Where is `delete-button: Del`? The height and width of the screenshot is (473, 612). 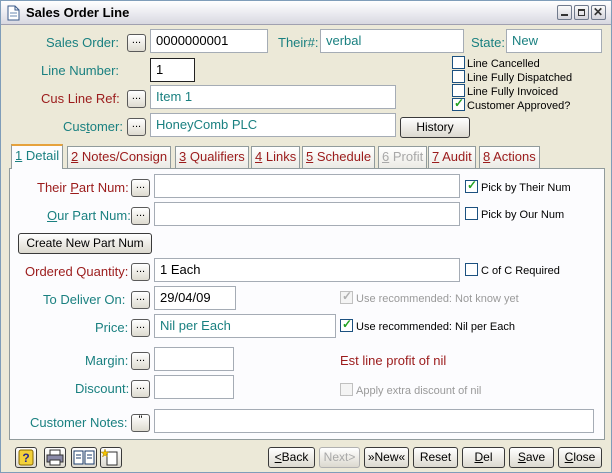 delete-button: Del is located at coordinates (483, 457).